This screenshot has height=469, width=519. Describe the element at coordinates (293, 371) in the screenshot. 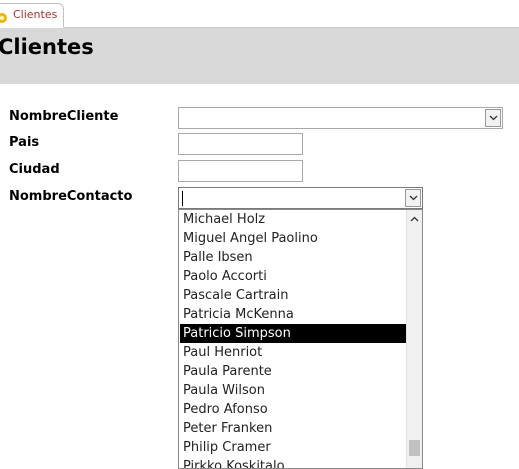

I see `dropdown-item: Paula Parente` at that location.